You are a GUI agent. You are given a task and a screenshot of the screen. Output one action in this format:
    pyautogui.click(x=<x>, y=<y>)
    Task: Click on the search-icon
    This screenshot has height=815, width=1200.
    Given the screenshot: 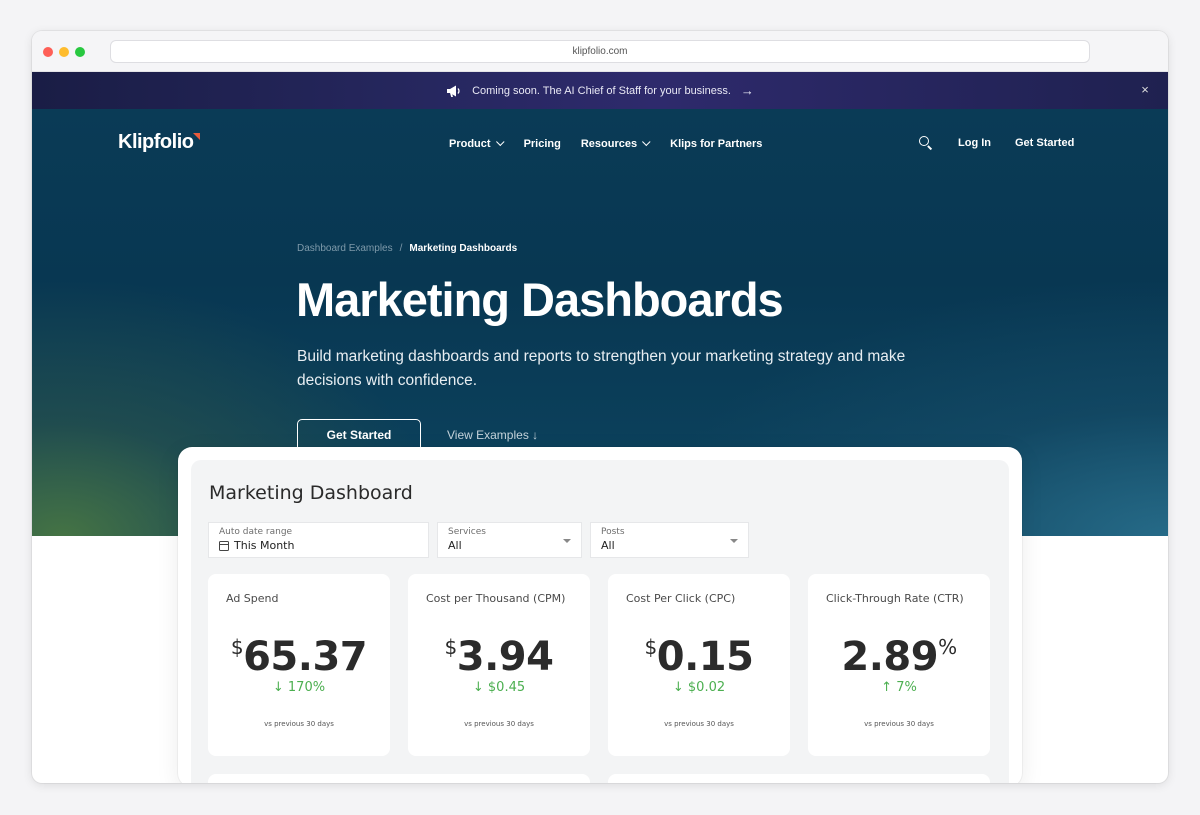 What is the action you would take?
    pyautogui.click(x=926, y=143)
    